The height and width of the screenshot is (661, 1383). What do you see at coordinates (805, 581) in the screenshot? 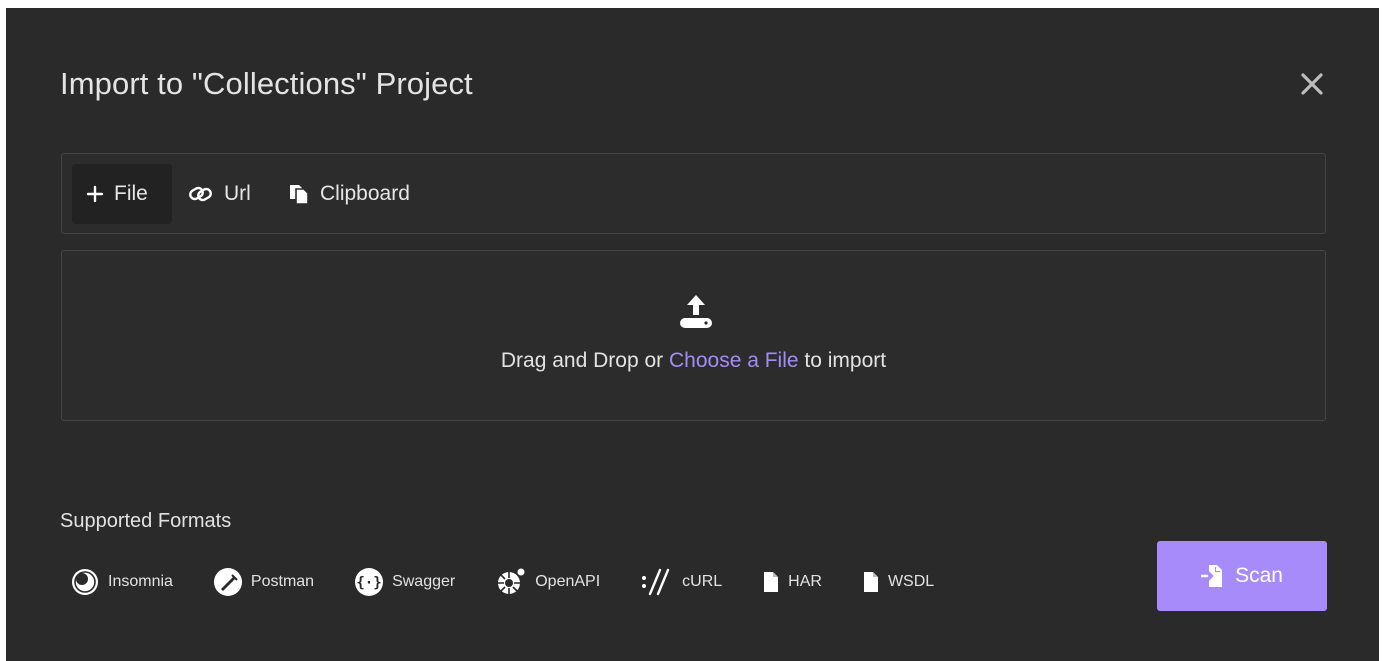
I see `format-har-label: HAR` at bounding box center [805, 581].